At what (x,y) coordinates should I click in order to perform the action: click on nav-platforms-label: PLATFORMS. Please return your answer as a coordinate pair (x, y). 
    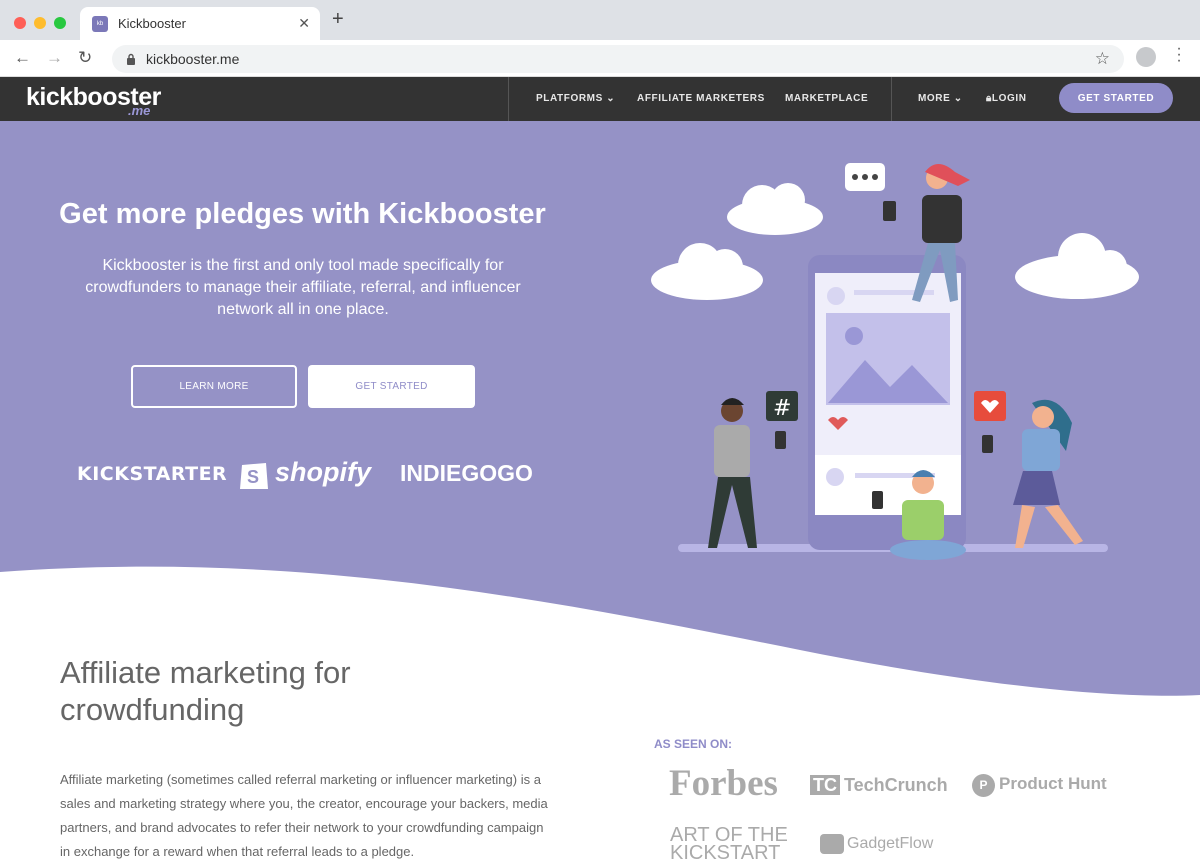
    Looking at the image, I should click on (569, 98).